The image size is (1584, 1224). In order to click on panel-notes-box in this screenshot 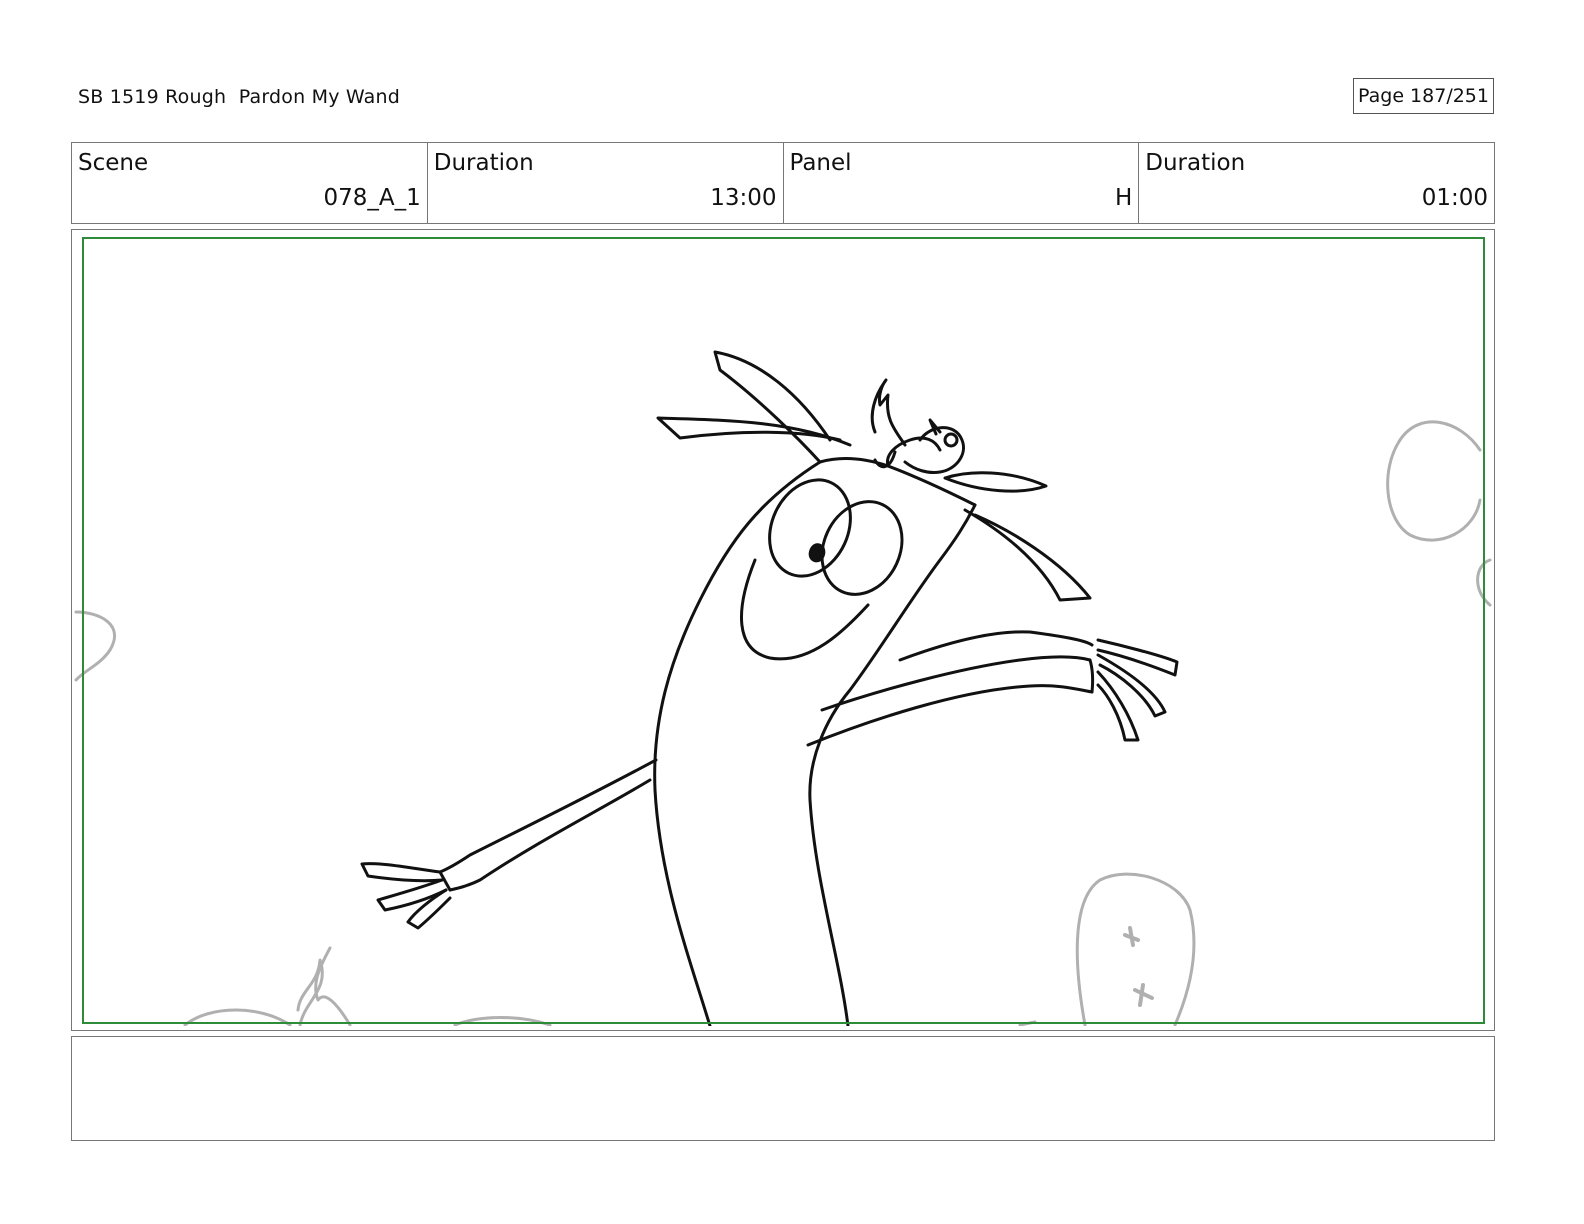, I will do `click(783, 1088)`.